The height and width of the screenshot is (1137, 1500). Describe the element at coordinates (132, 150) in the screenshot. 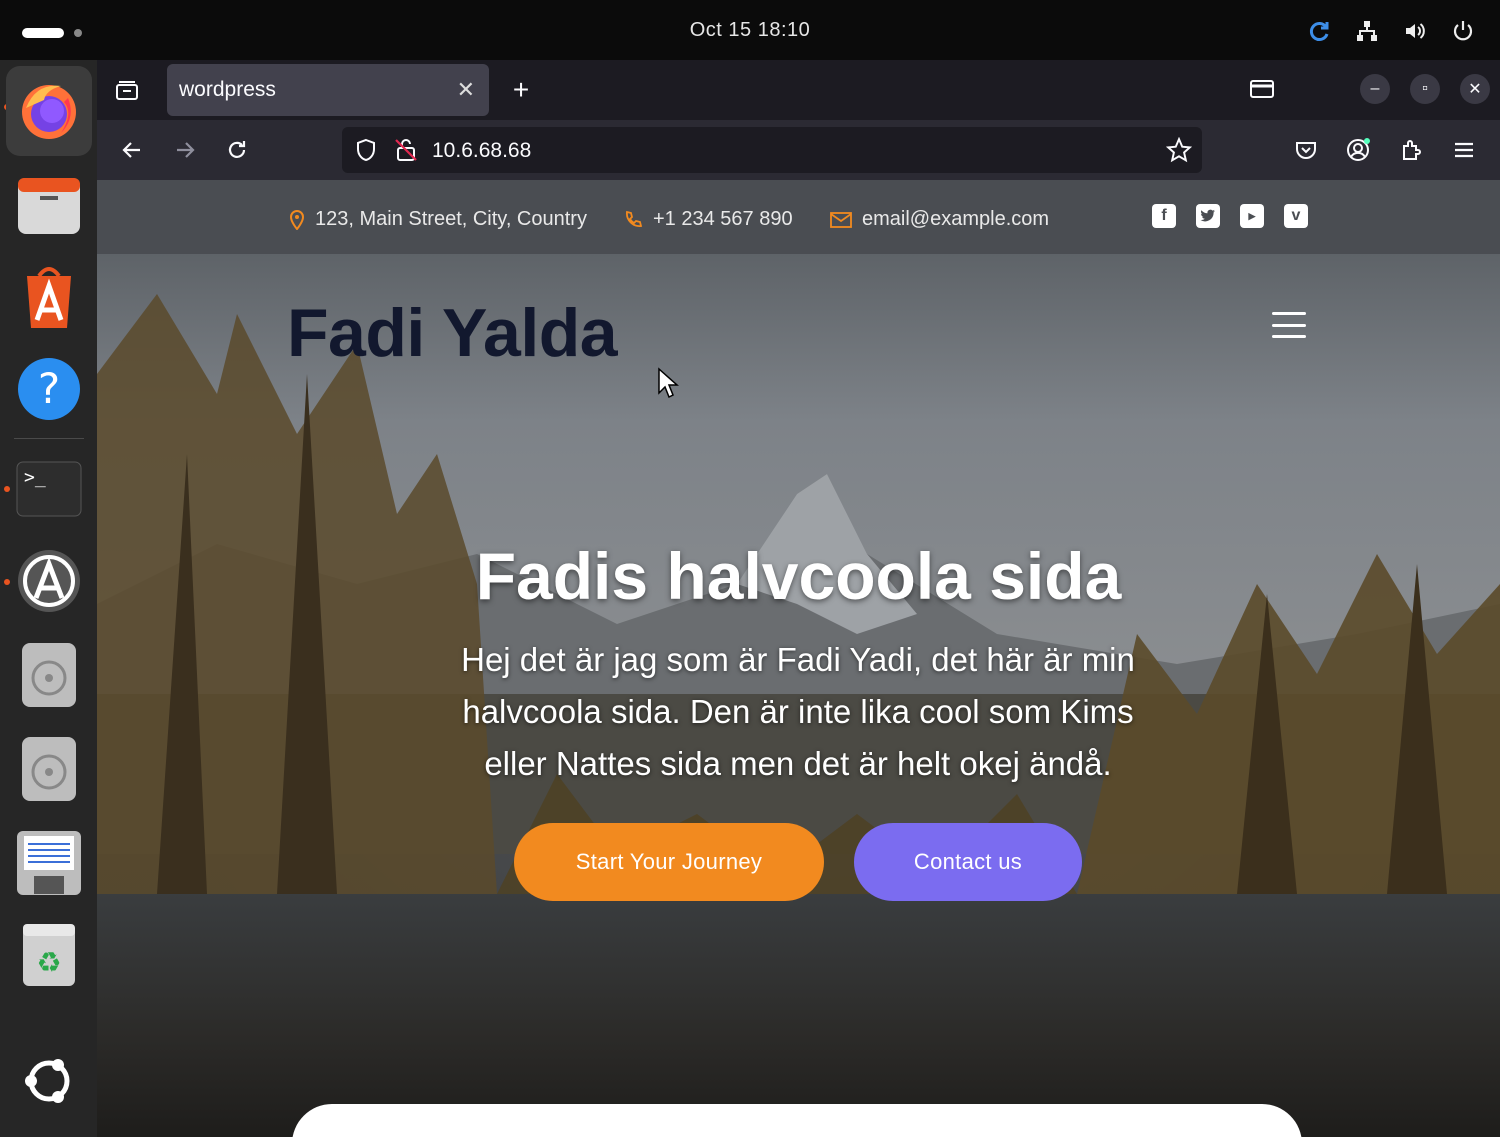

I see `back-button` at that location.